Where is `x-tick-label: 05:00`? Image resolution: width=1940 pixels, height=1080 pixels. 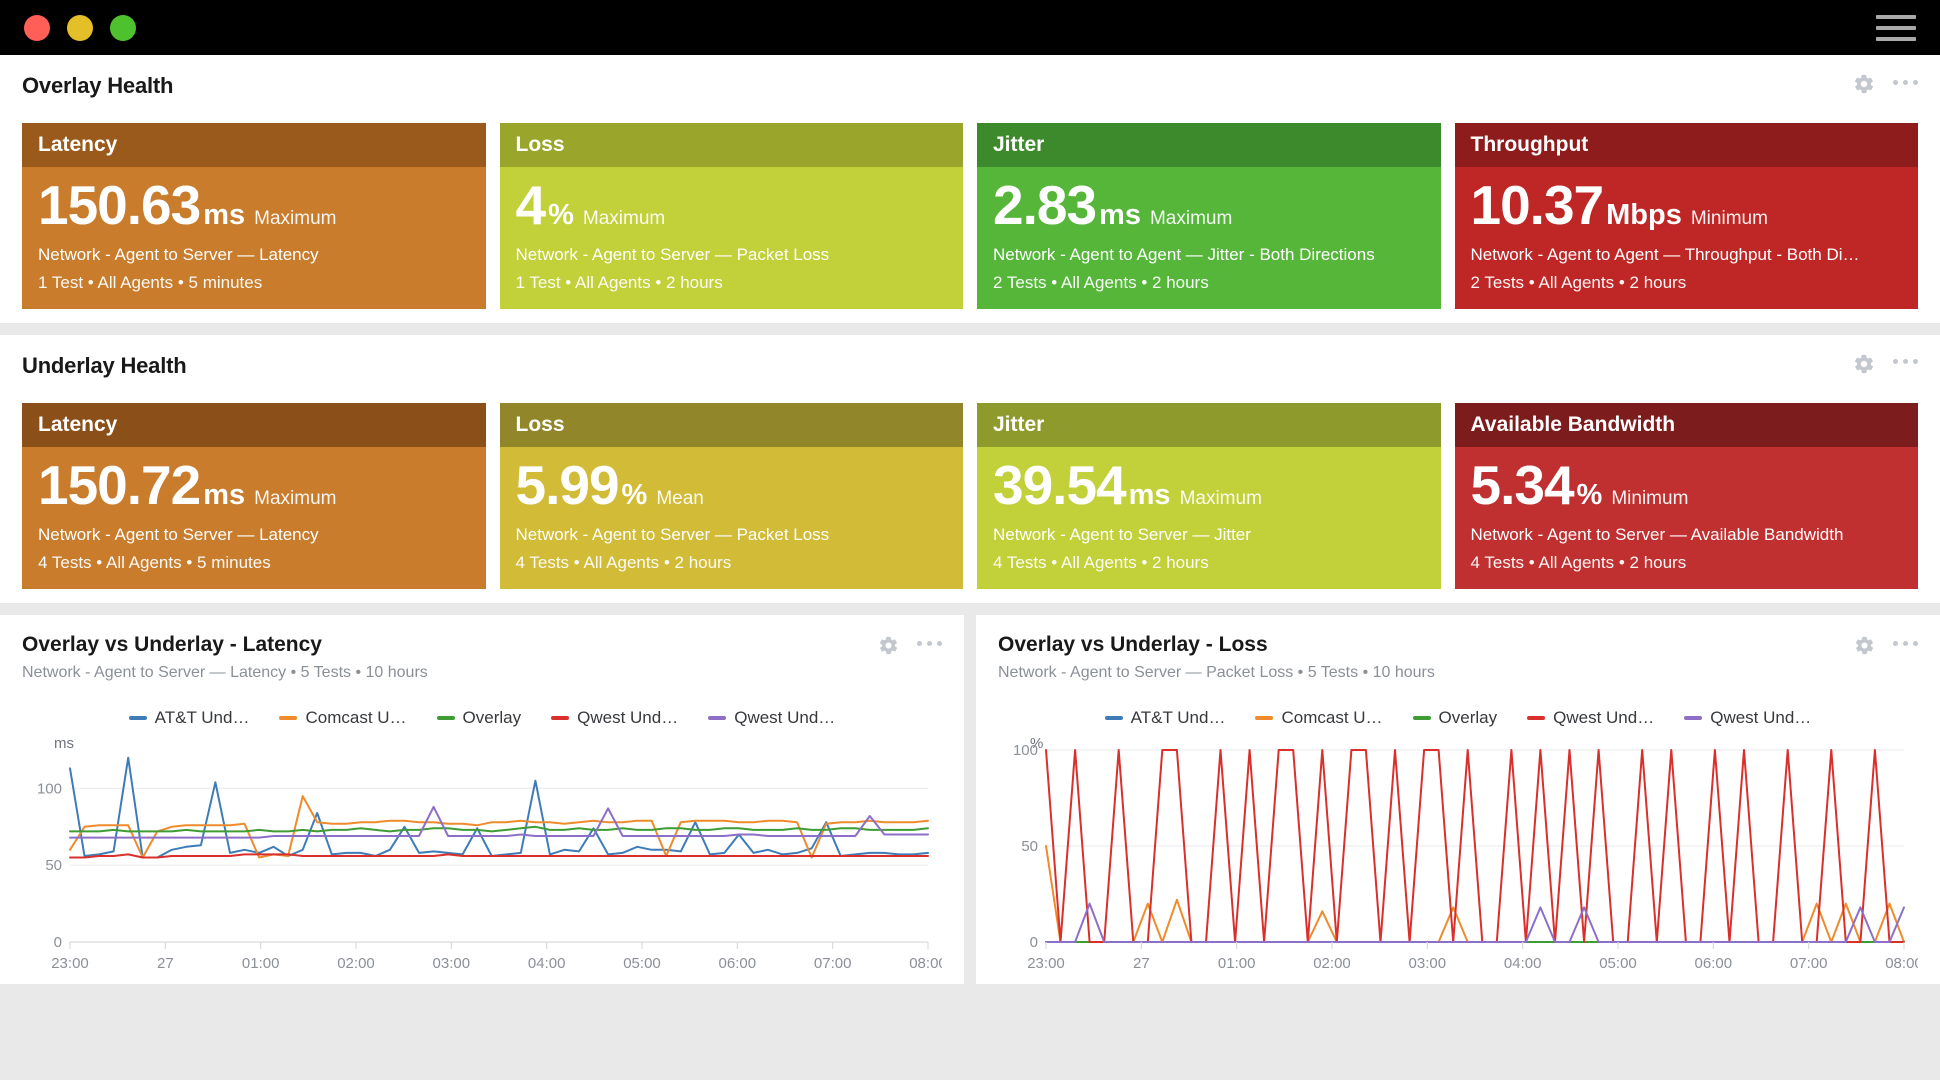
x-tick-label: 05:00 is located at coordinates (1618, 963).